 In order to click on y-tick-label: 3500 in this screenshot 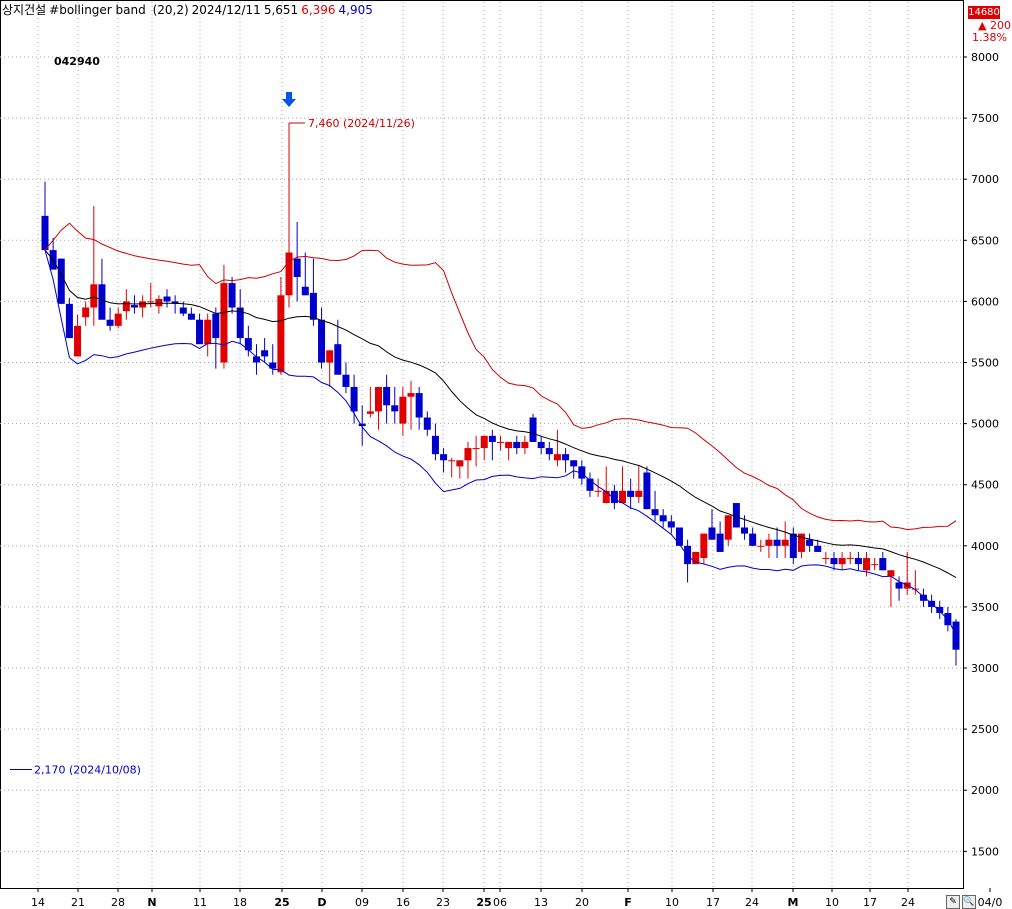, I will do `click(985, 607)`.